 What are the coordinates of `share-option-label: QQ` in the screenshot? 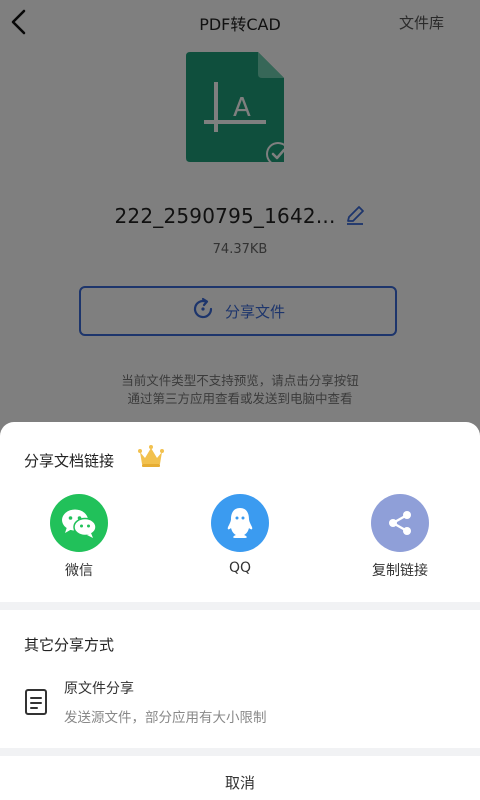 It's located at (240, 568).